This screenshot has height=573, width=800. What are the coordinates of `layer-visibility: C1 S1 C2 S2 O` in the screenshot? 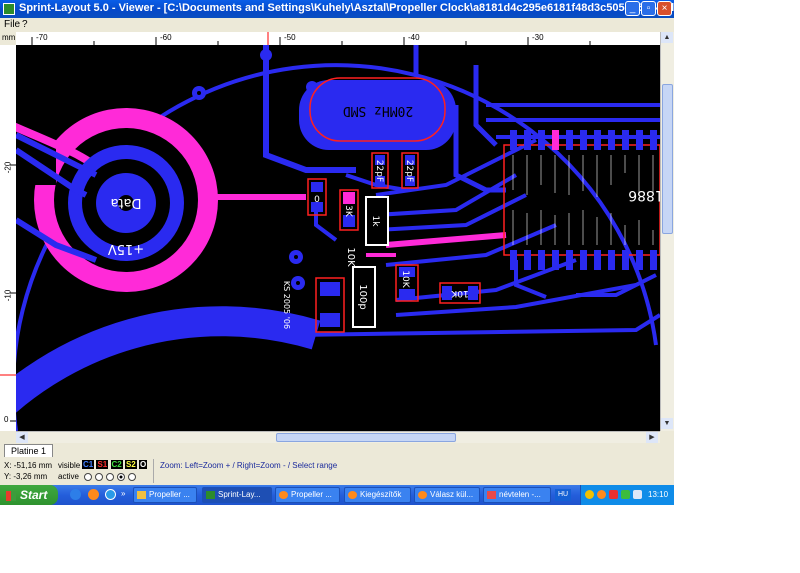 It's located at (115, 464).